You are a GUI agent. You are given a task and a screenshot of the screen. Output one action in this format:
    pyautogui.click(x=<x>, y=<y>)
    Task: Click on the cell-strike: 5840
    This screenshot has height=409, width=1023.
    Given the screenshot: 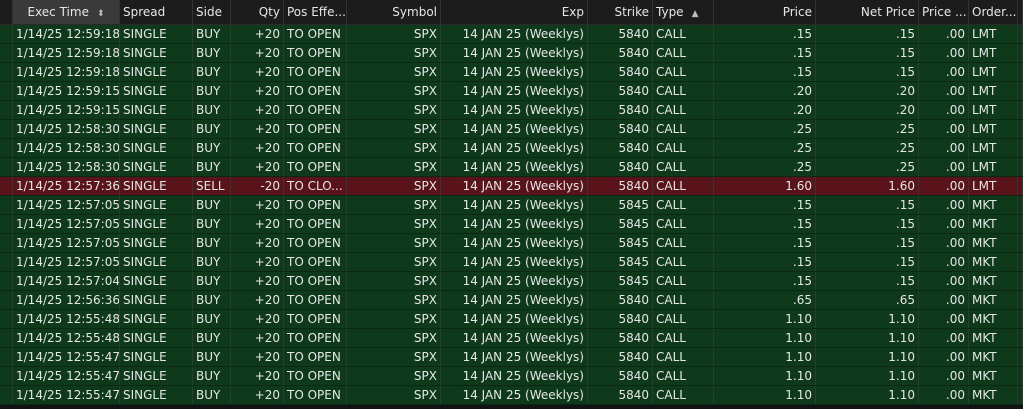 What is the action you would take?
    pyautogui.click(x=620, y=357)
    